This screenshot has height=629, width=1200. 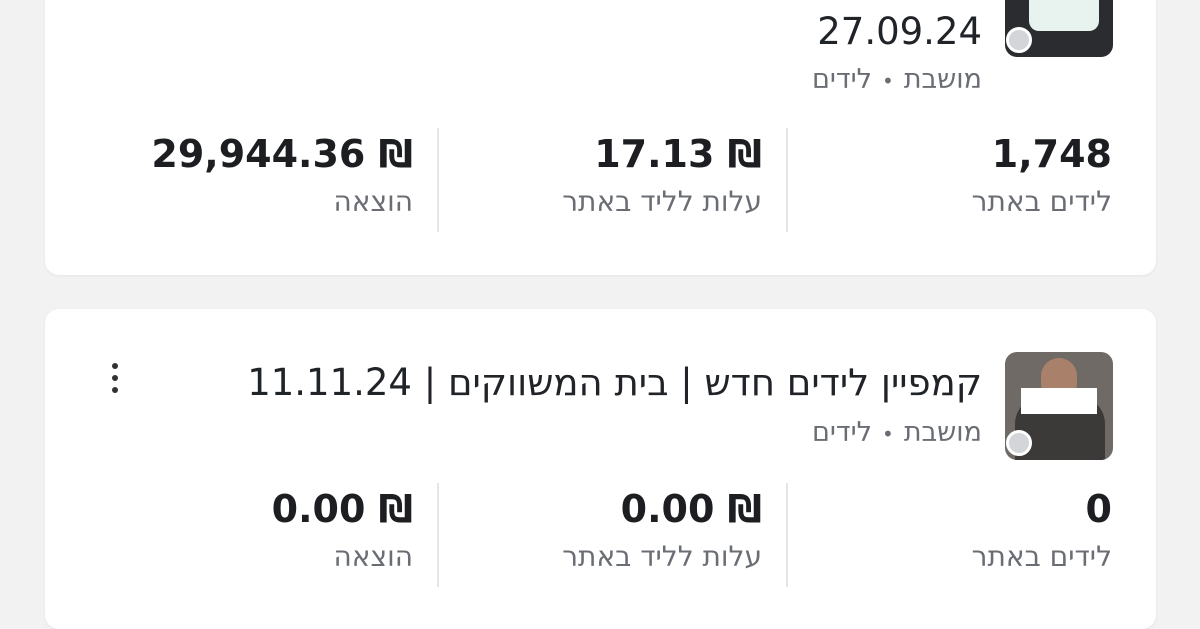 I want to click on stat-website-leads: 0 לידים באתר, so click(x=1042, y=535).